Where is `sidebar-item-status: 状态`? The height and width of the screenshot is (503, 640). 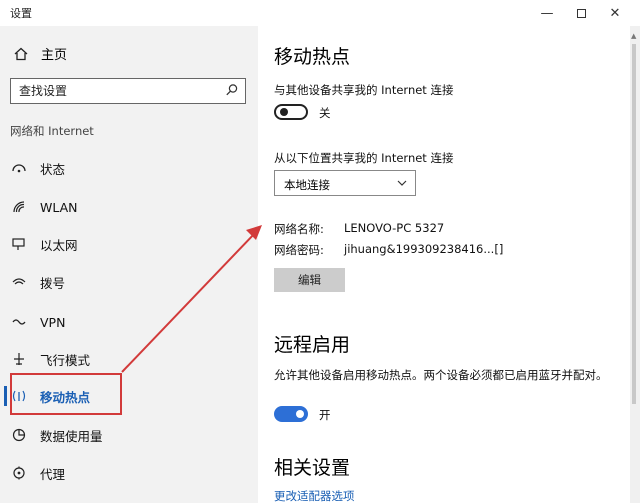 sidebar-item-status: 状态 is located at coordinates (65, 168).